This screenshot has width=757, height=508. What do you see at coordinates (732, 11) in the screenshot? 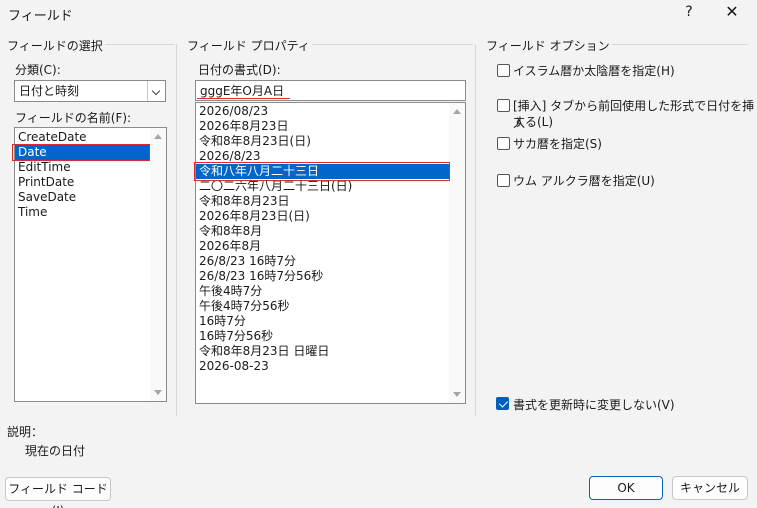
I see `close-button: ✕` at bounding box center [732, 11].